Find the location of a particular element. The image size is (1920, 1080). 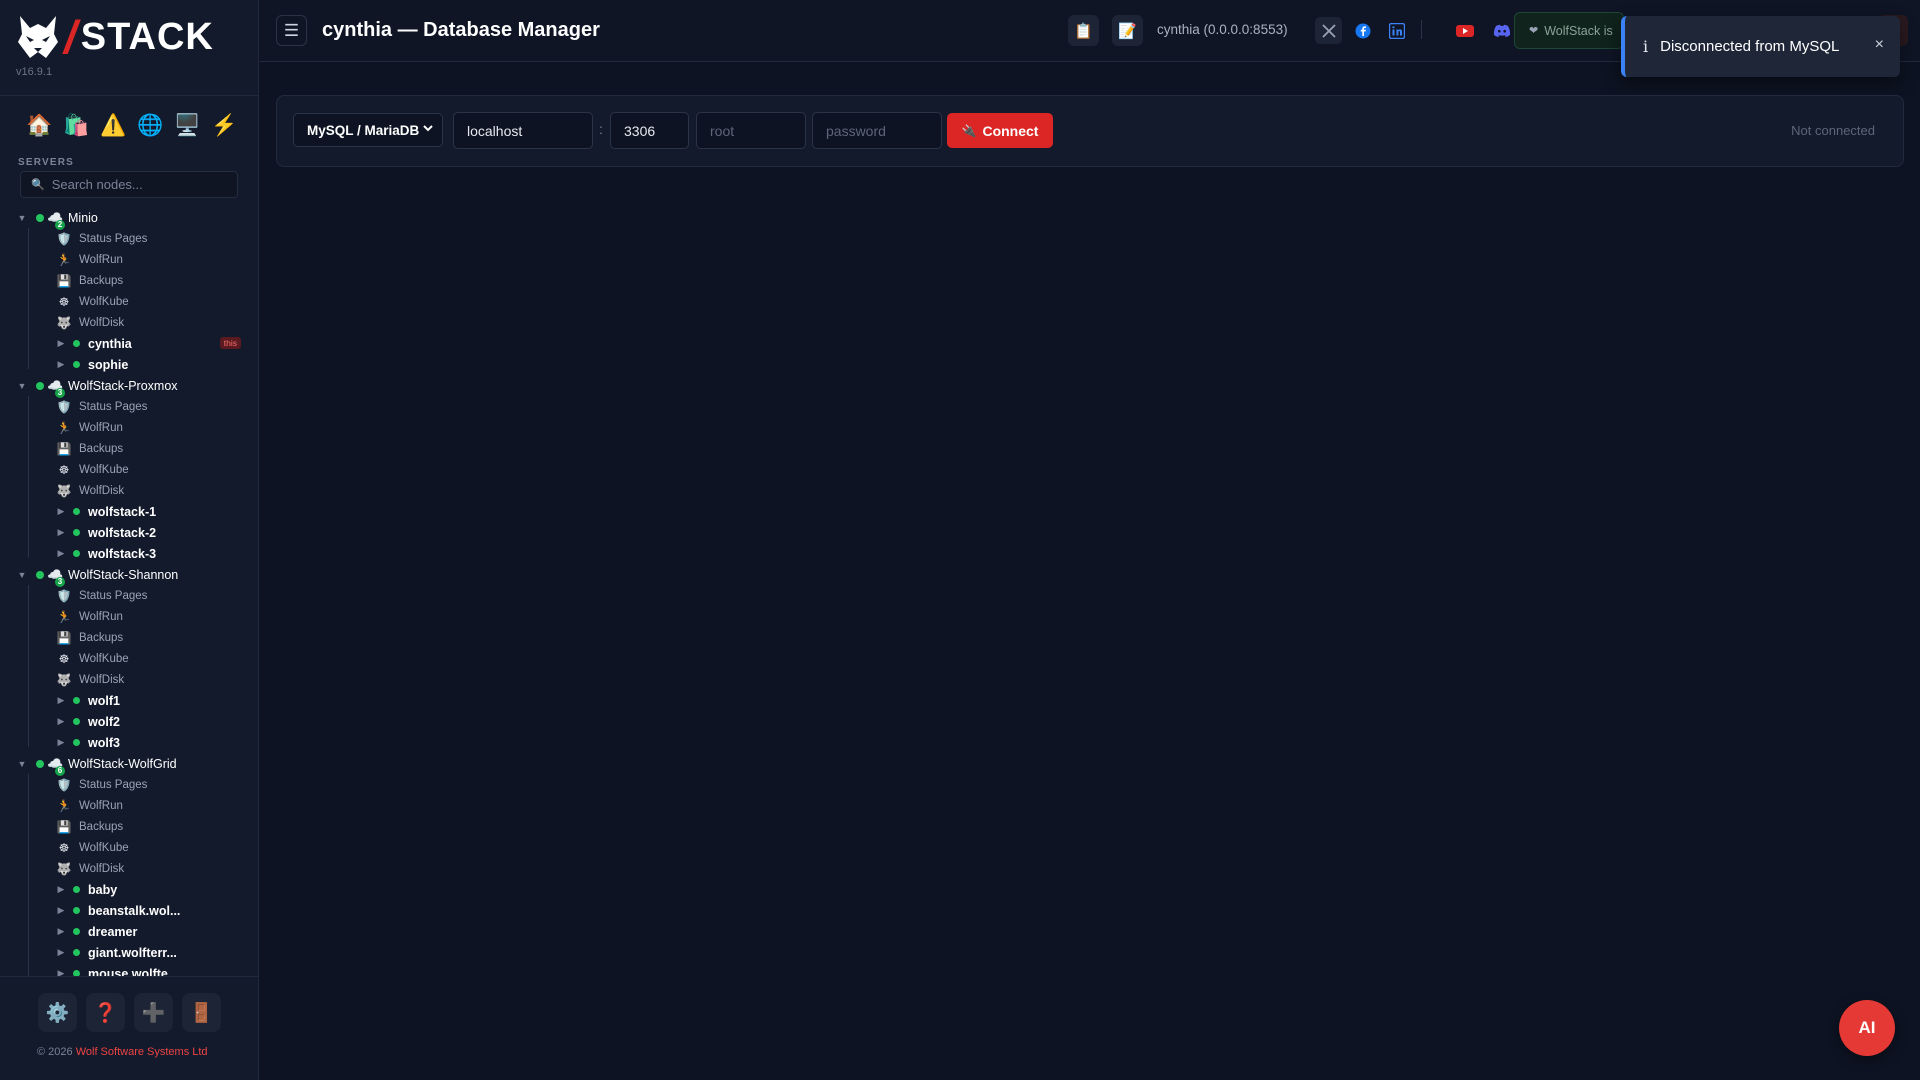

warning-icon: ⚠️ is located at coordinates (113, 126).